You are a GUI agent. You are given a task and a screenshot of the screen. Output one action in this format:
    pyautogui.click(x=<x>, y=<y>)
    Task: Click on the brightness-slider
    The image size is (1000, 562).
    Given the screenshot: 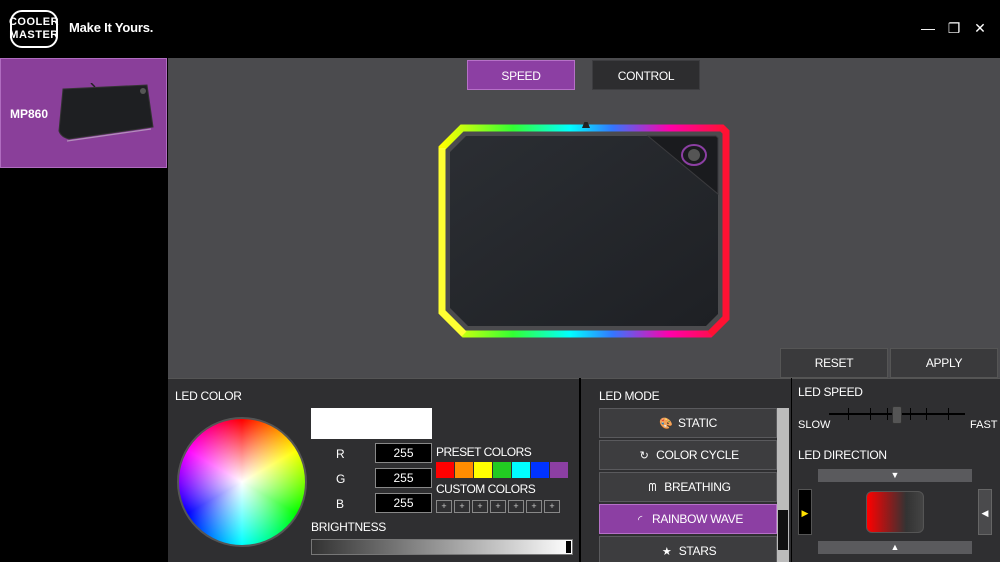 What is the action you would take?
    pyautogui.click(x=442, y=547)
    